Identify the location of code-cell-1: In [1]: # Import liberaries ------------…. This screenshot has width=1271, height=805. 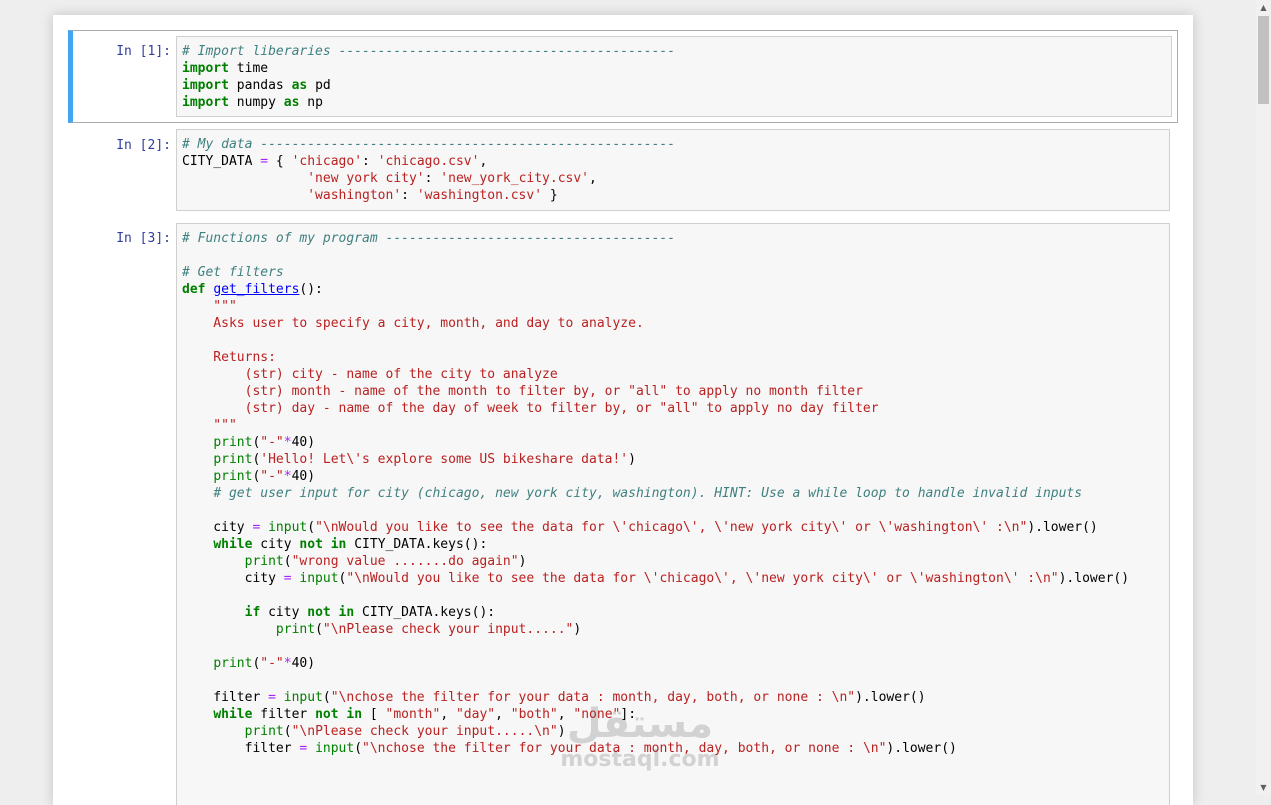
(623, 76).